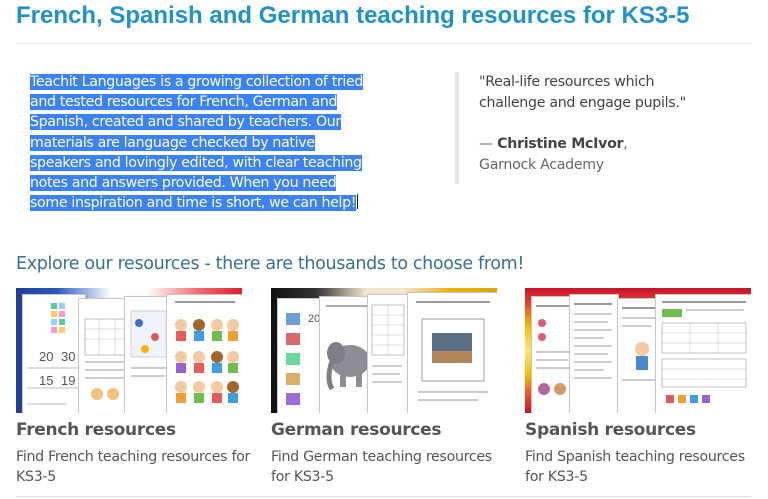 The height and width of the screenshot is (499, 768). I want to click on text-worksheet-graphic, so click(593, 341).